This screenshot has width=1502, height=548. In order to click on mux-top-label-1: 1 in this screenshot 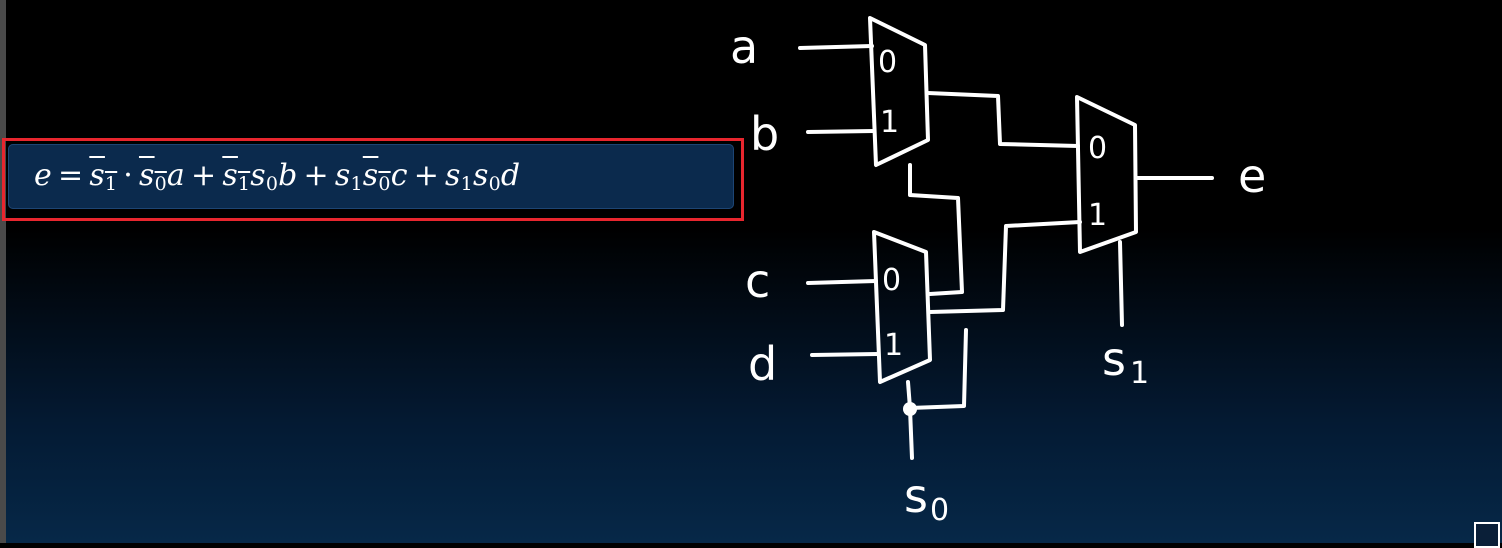, I will do `click(889, 122)`.